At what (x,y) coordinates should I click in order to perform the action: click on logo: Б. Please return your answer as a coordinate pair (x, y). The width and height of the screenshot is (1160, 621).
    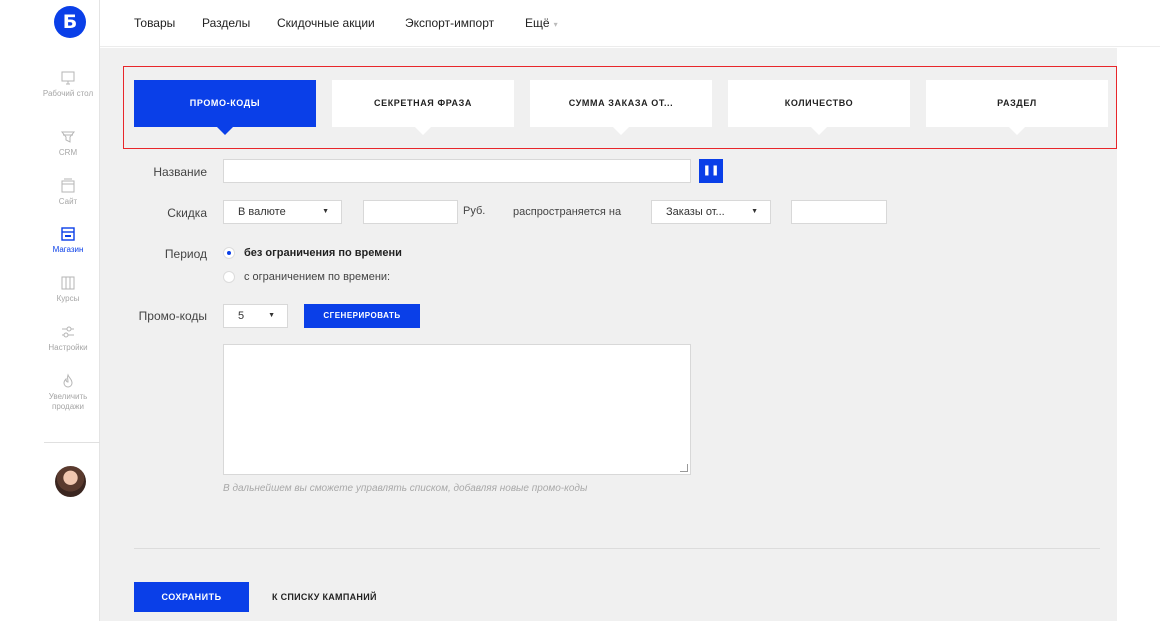
    Looking at the image, I should click on (70, 22).